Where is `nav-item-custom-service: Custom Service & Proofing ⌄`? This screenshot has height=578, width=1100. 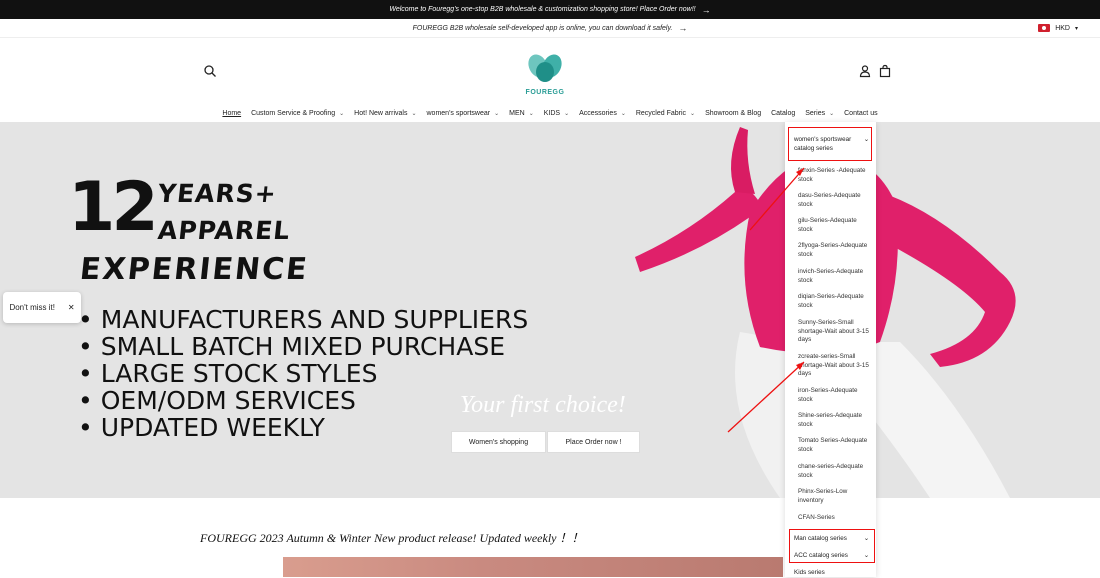 nav-item-custom-service: Custom Service & Proofing ⌄ is located at coordinates (297, 113).